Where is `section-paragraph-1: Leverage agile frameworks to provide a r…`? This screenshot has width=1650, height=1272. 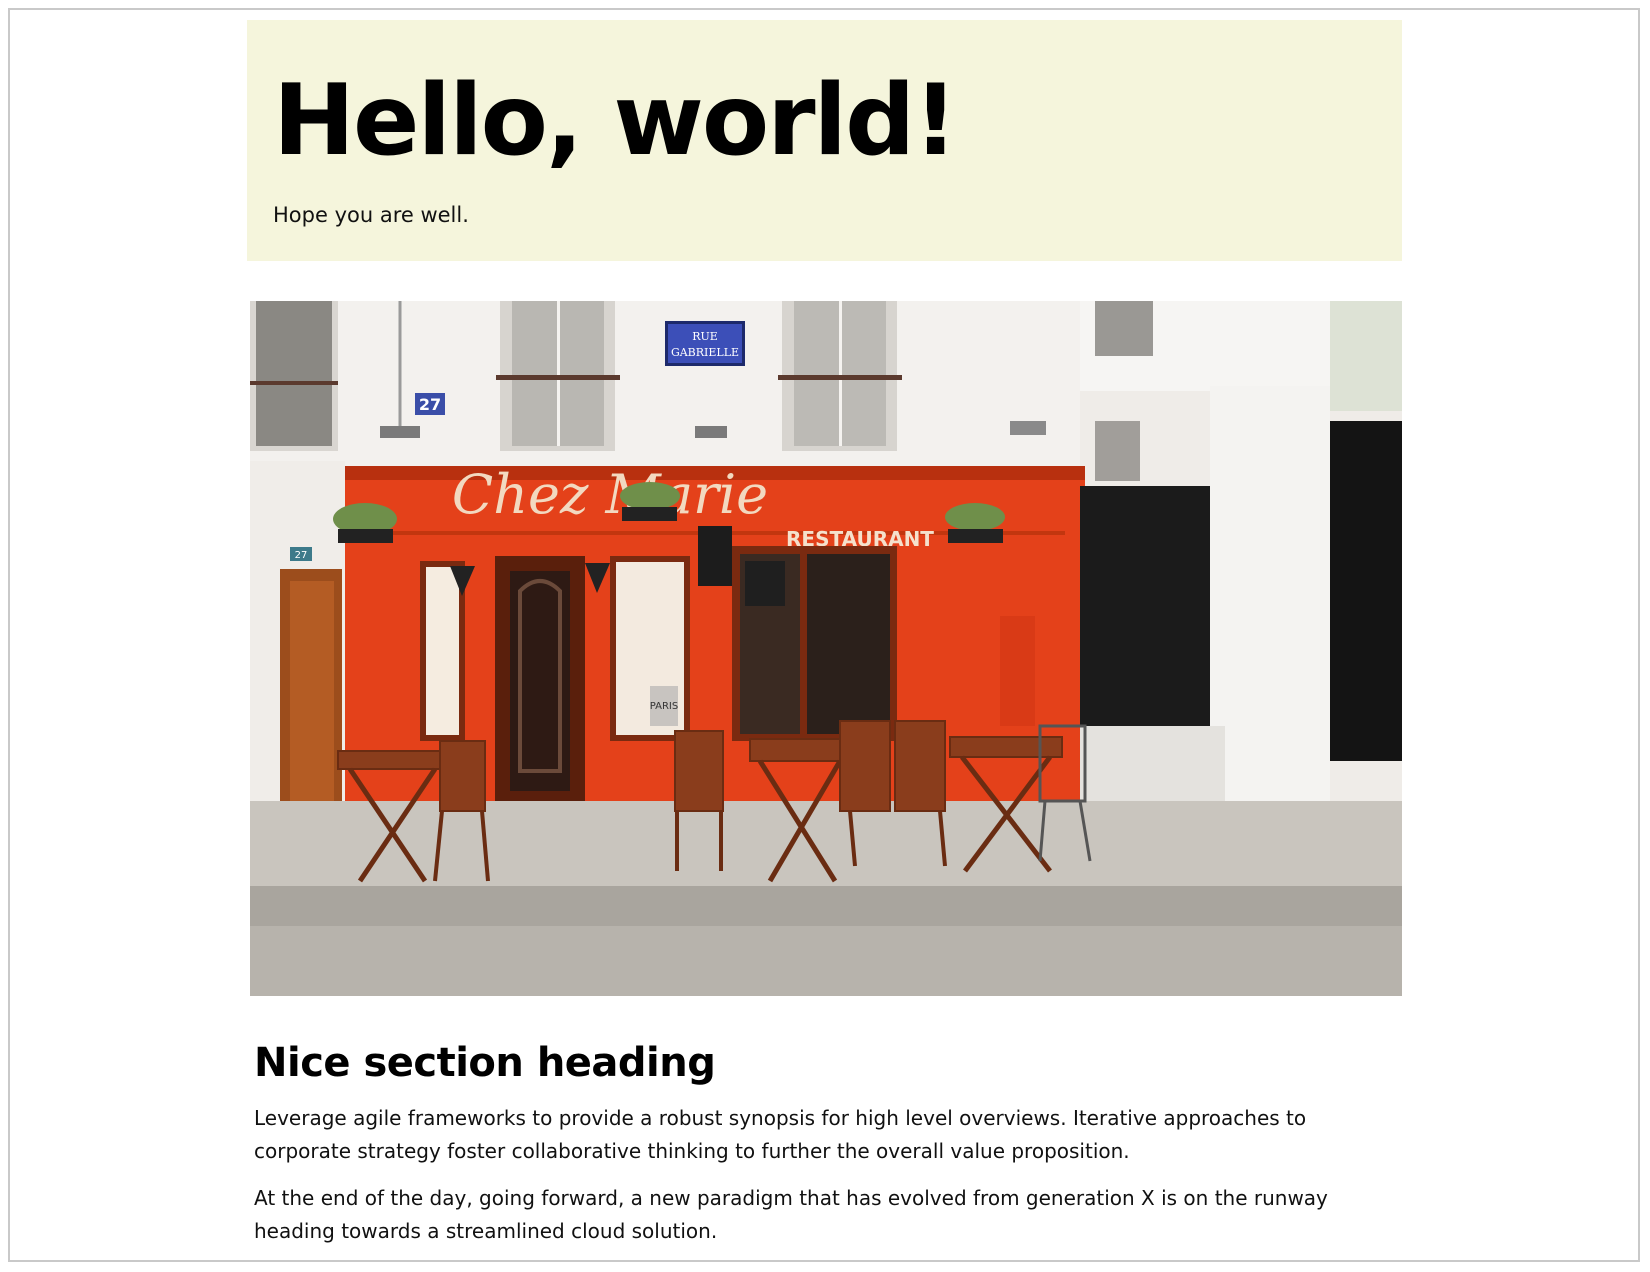
section-paragraph-1: Leverage agile frameworks to provide a r… is located at coordinates (780, 1134).